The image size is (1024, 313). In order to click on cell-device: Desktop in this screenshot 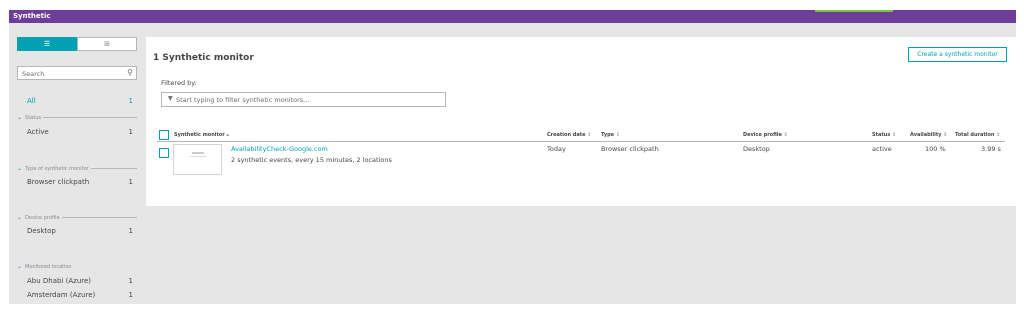, I will do `click(756, 149)`.